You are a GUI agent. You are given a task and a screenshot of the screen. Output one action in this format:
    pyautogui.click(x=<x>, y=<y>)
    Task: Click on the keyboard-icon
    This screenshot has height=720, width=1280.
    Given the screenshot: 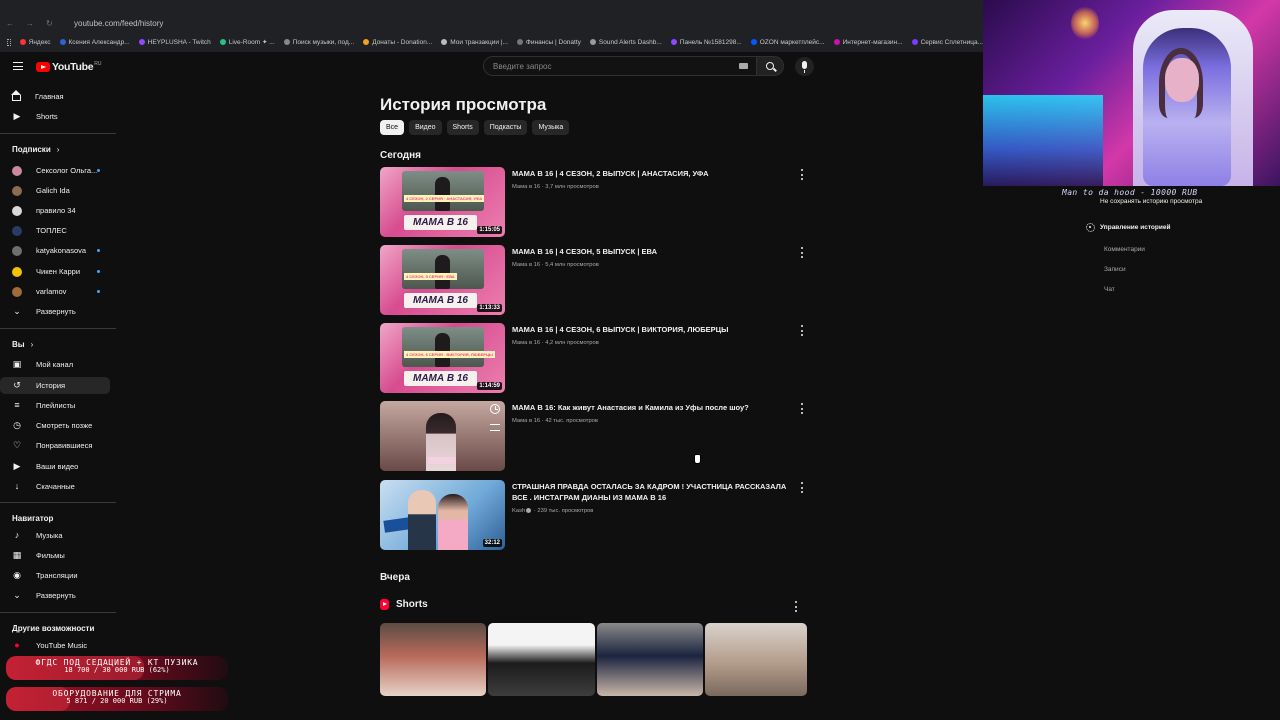 What is the action you would take?
    pyautogui.click(x=743, y=66)
    